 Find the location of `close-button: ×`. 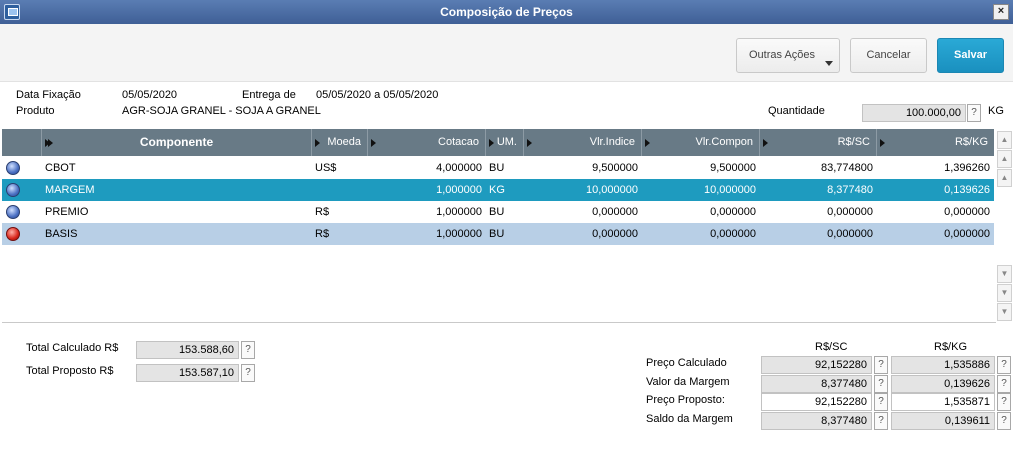

close-button: × is located at coordinates (1001, 12).